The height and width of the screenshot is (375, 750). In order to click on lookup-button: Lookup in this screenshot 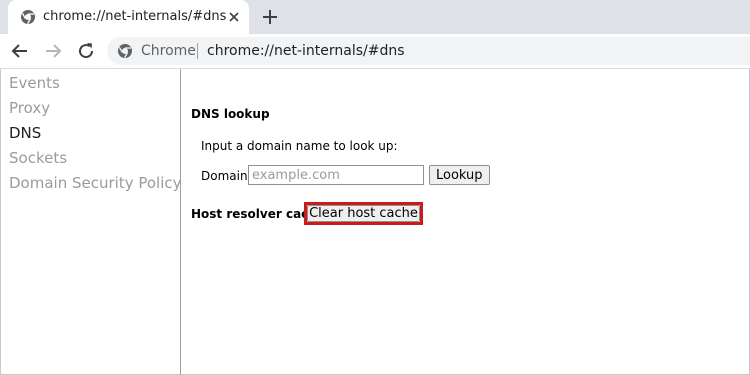, I will do `click(459, 175)`.